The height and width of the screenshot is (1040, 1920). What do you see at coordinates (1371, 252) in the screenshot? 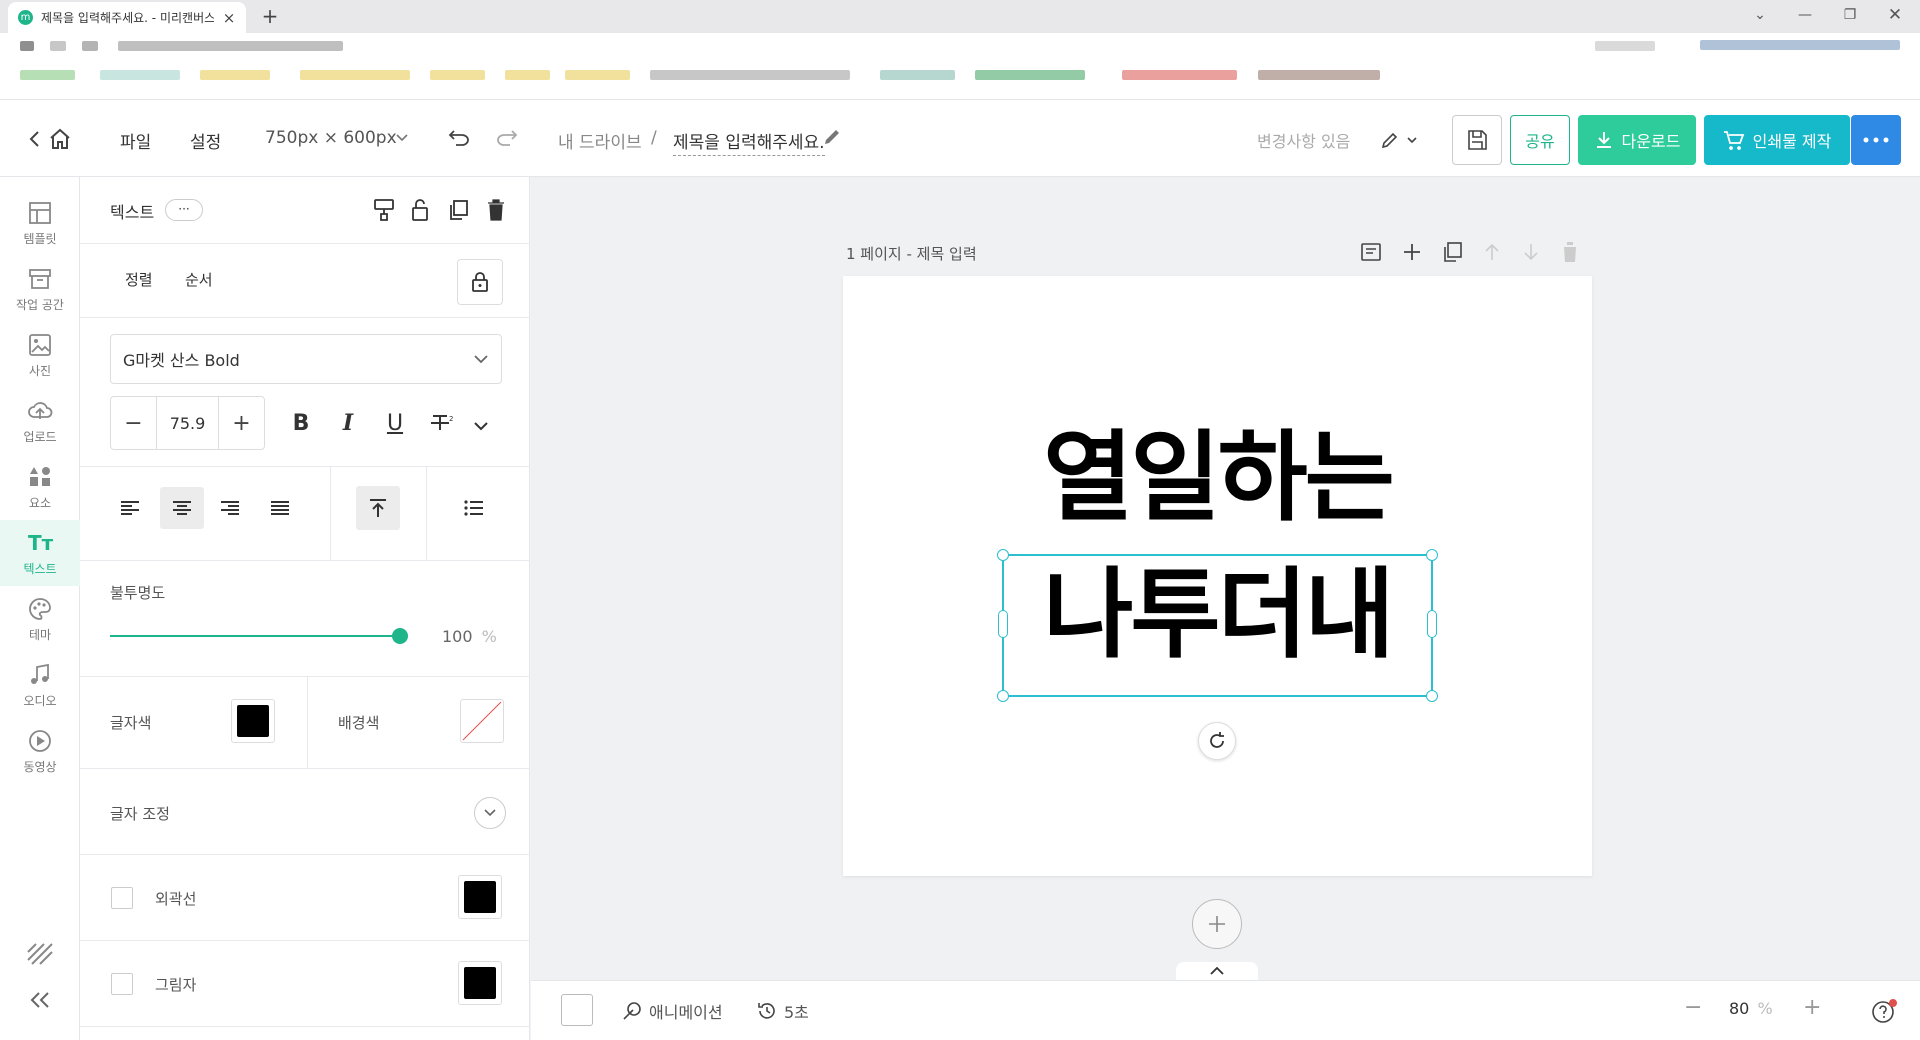
I see `page-memo-icon` at bounding box center [1371, 252].